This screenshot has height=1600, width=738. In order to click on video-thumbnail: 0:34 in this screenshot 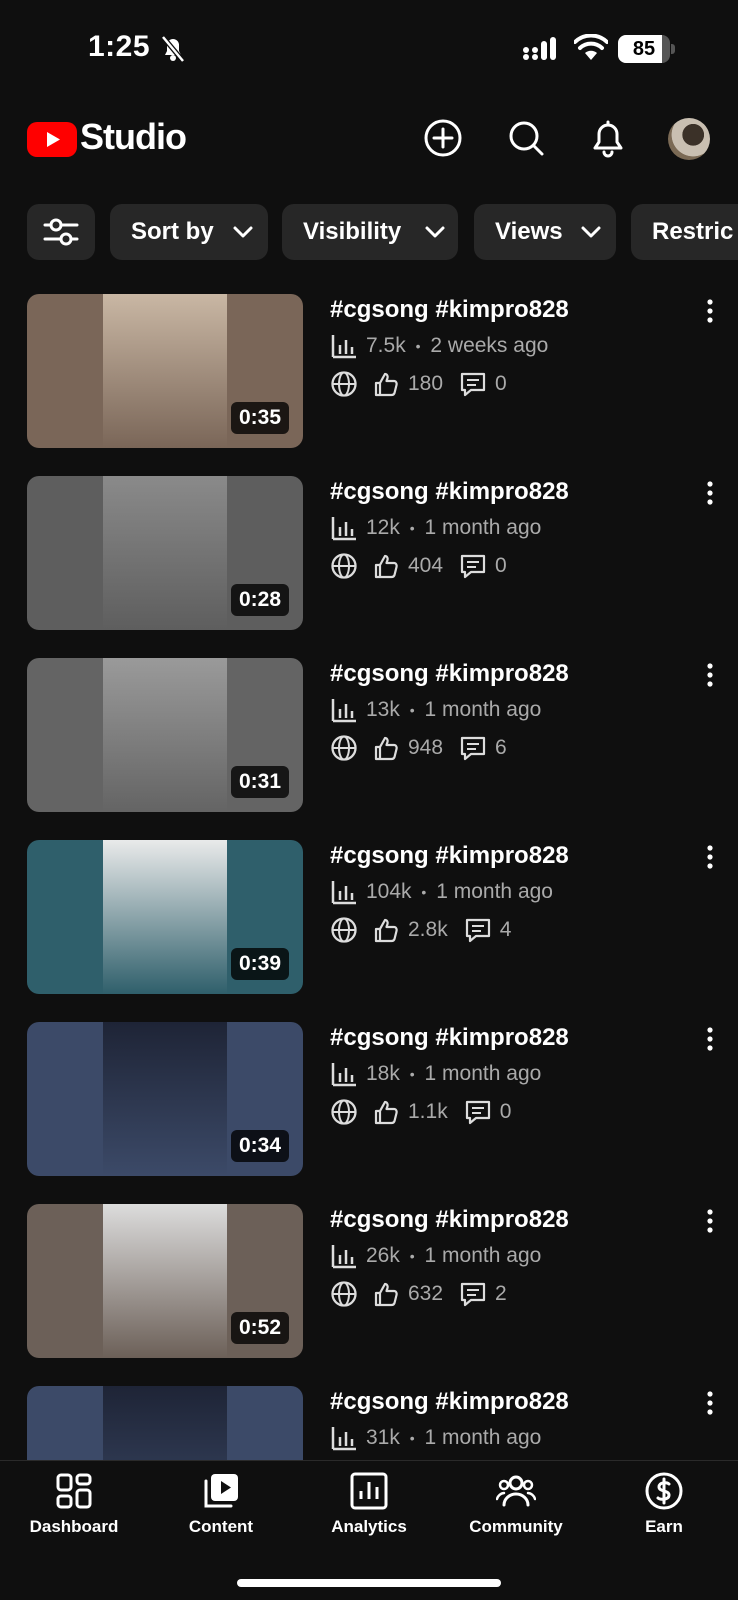, I will do `click(165, 1099)`.